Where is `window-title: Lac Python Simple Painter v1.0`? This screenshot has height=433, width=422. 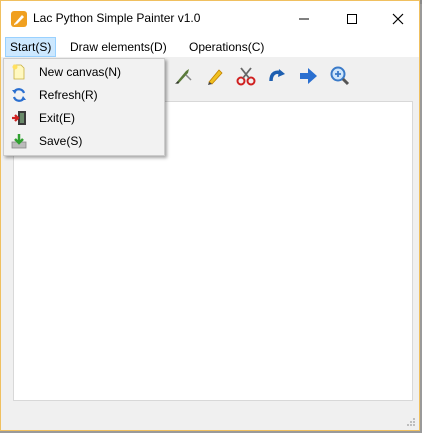
window-title: Lac Python Simple Painter v1.0 is located at coordinates (117, 18).